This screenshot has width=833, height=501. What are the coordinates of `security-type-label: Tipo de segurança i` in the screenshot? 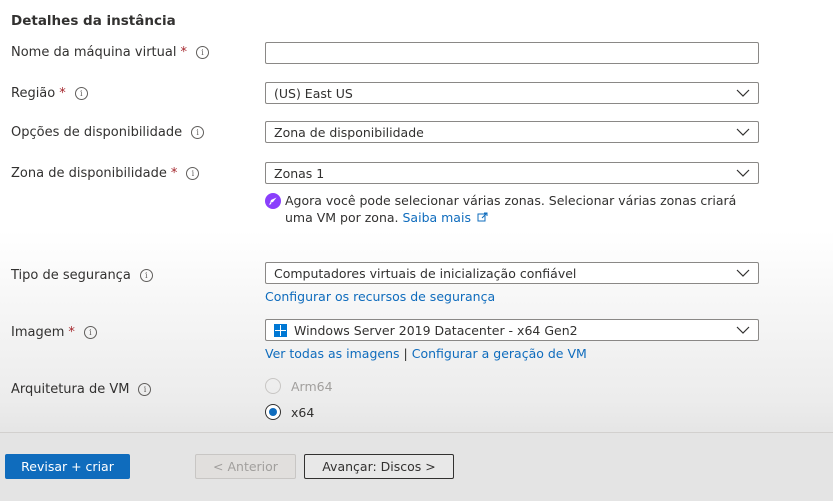 It's located at (82, 275).